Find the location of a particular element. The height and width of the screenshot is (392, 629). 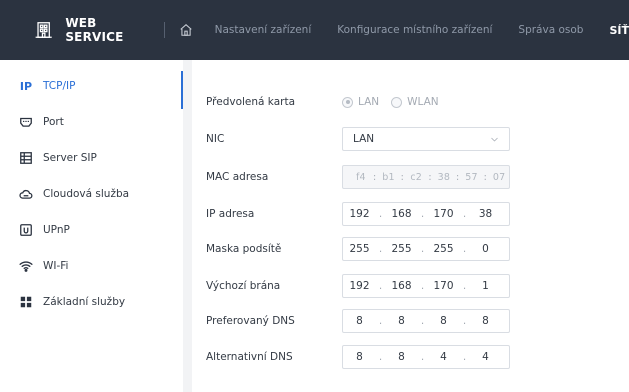

mask-row: Maska podsítě 255. 255. 255. 0 is located at coordinates (410, 249).